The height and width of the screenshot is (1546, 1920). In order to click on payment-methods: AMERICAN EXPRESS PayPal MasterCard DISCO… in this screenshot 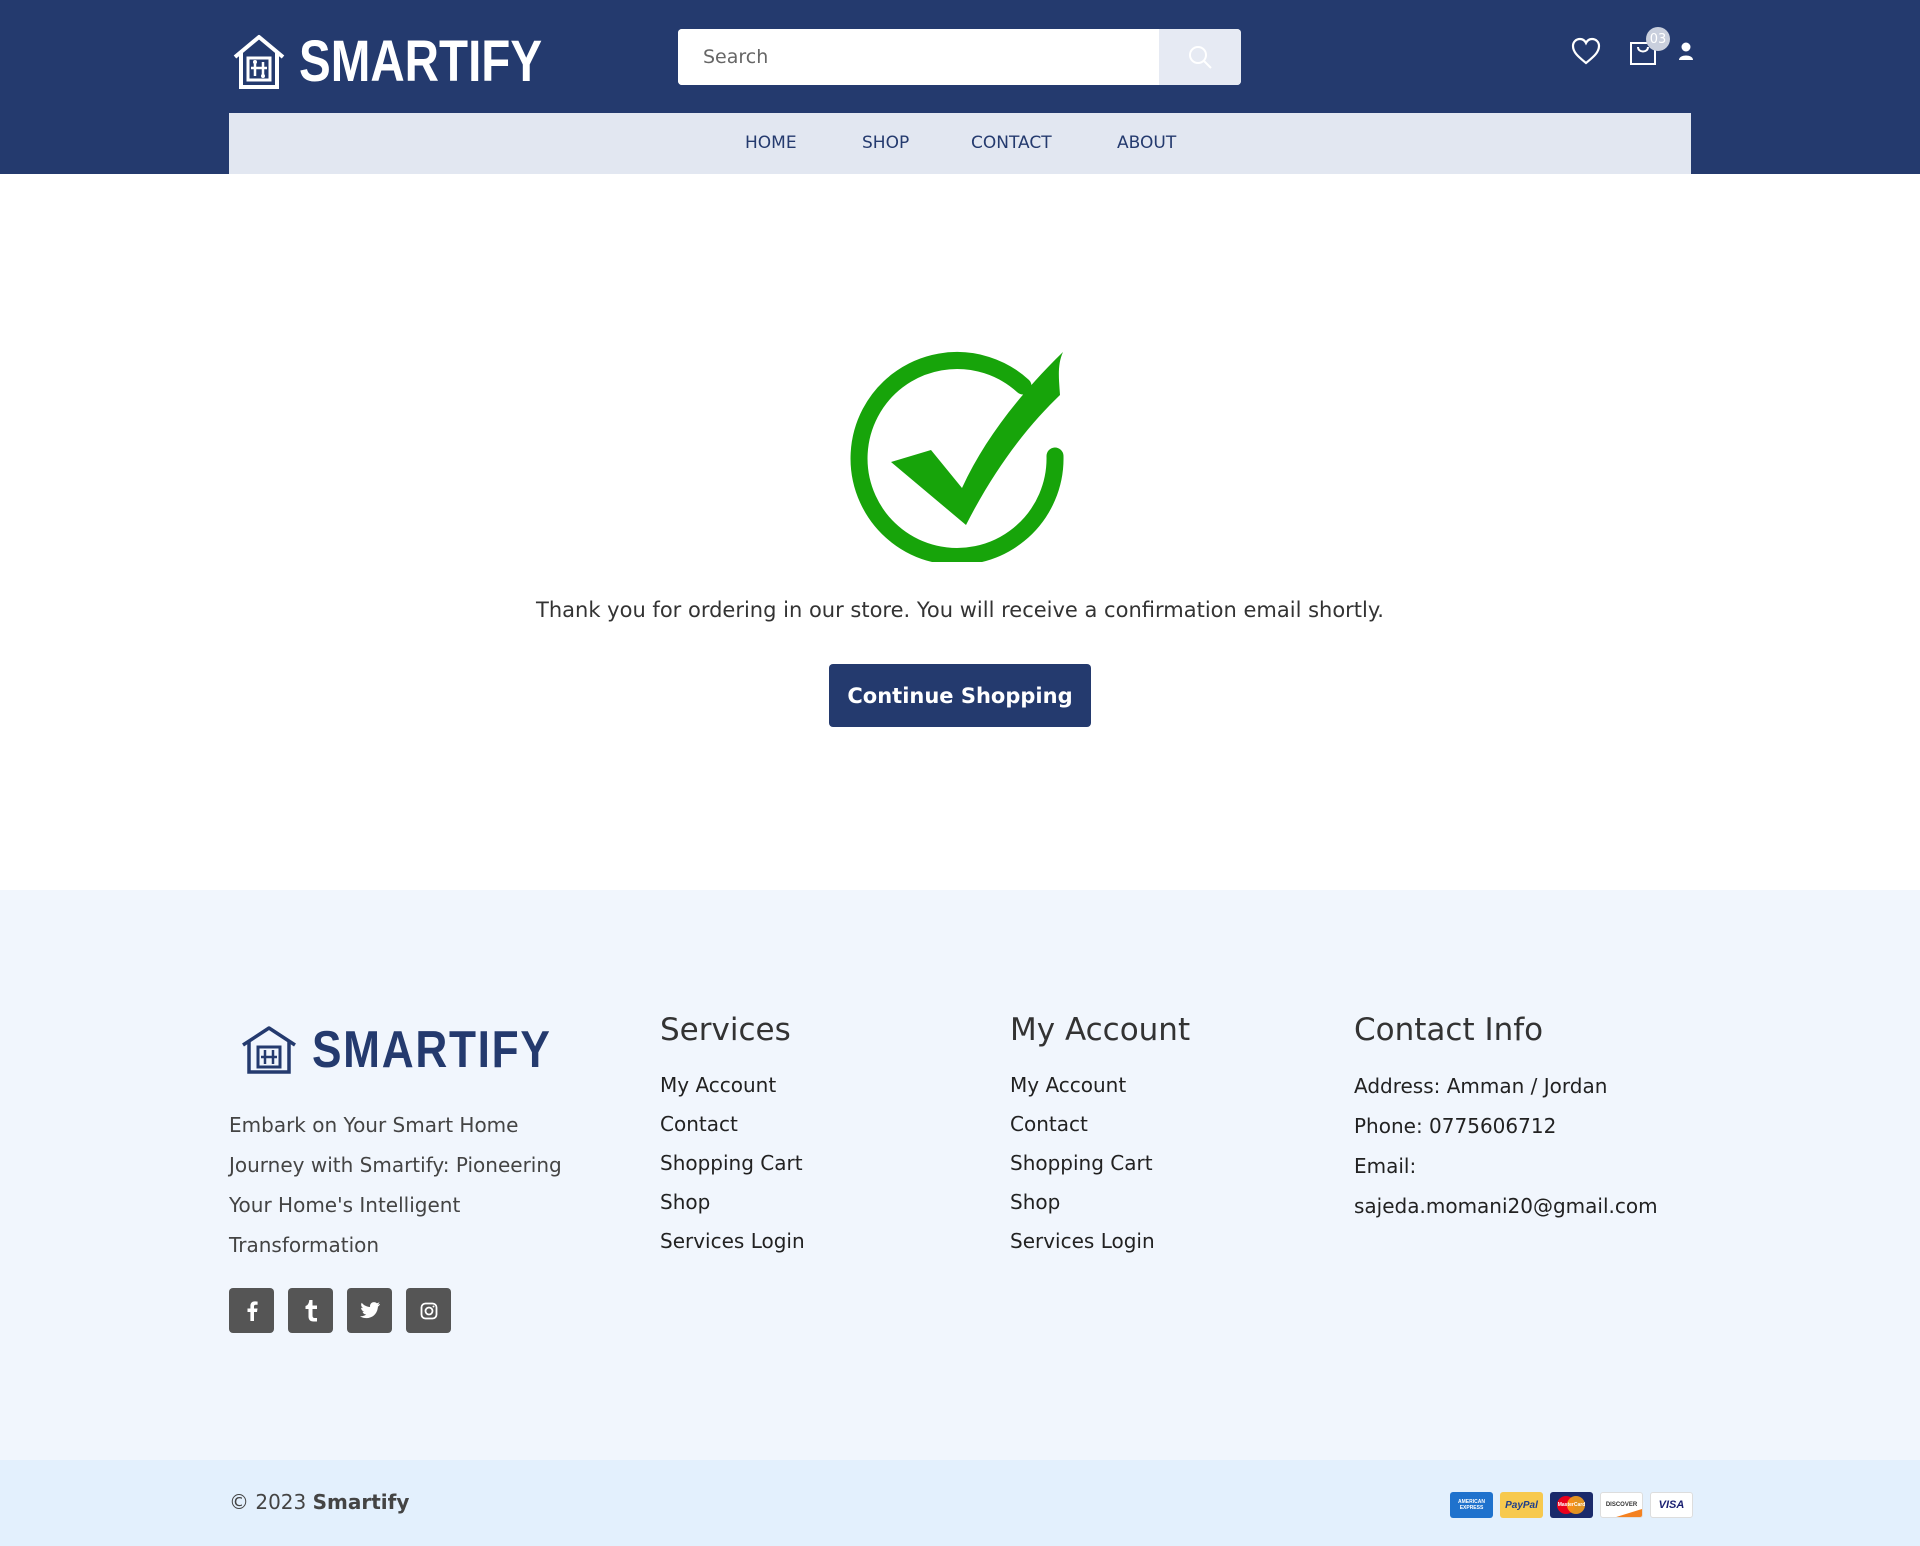, I will do `click(1571, 1505)`.